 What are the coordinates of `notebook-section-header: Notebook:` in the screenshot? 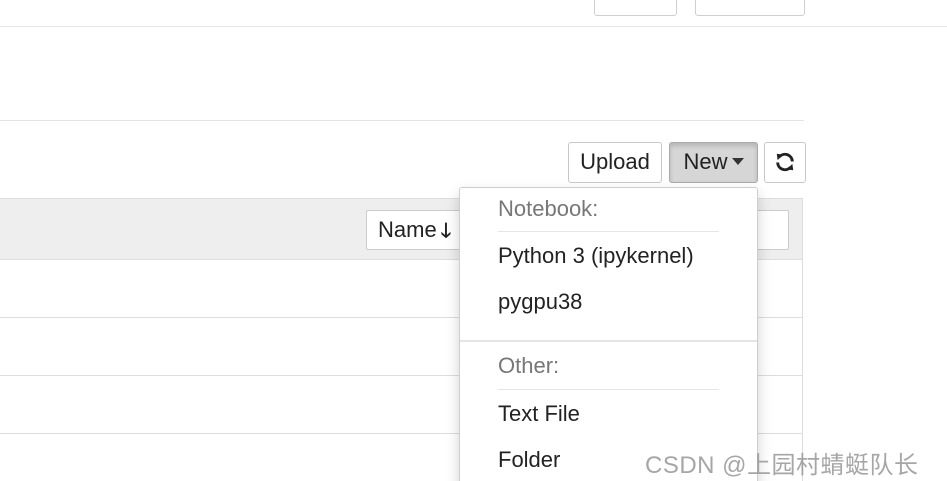 It's located at (548, 208).